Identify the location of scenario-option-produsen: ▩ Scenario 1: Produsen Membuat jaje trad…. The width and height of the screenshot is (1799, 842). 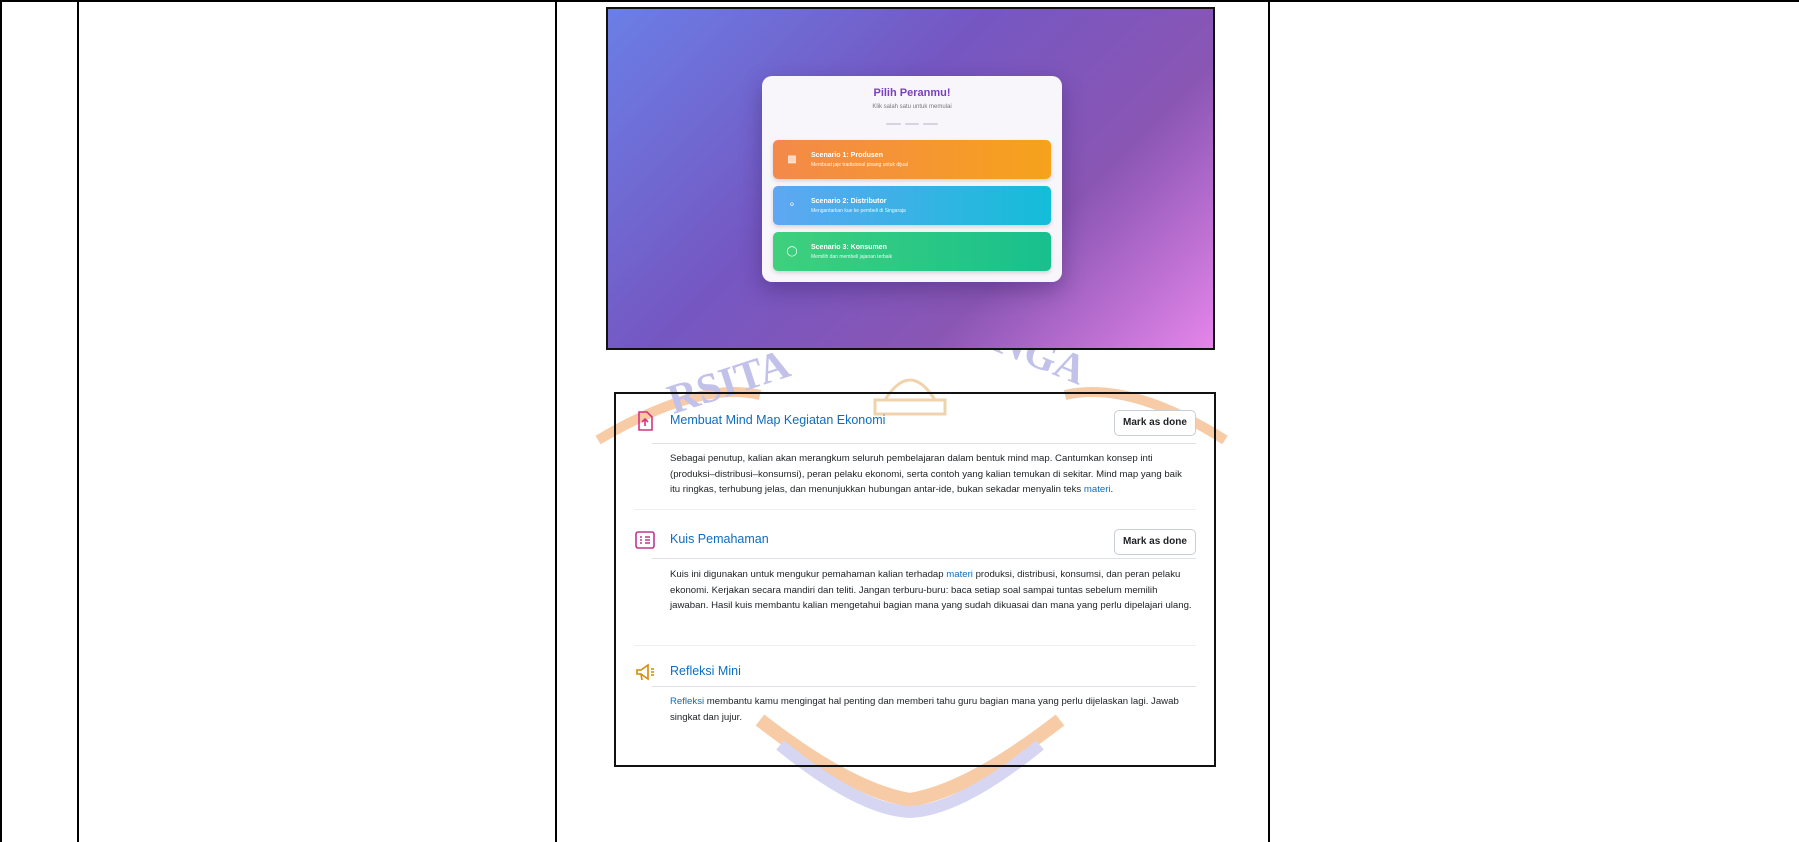
(912, 159).